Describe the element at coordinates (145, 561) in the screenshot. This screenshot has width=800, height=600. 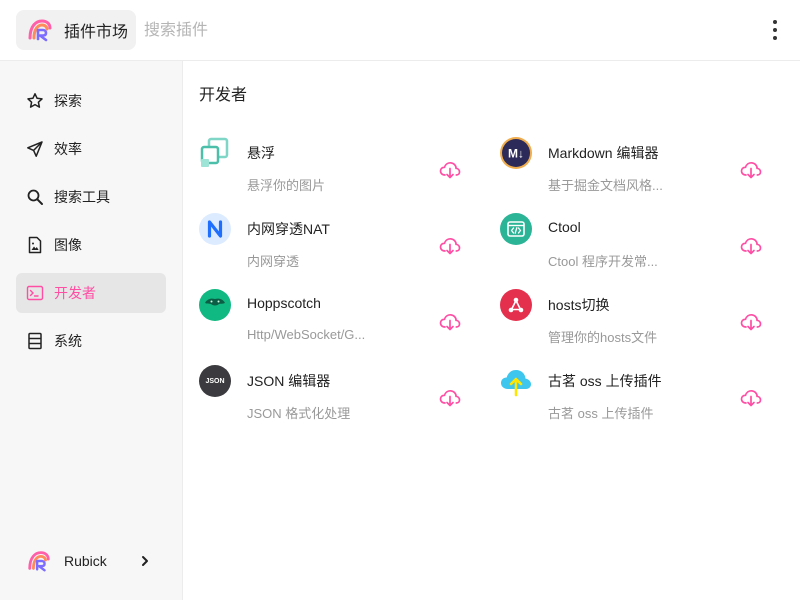
I see `chevron-right-icon` at that location.